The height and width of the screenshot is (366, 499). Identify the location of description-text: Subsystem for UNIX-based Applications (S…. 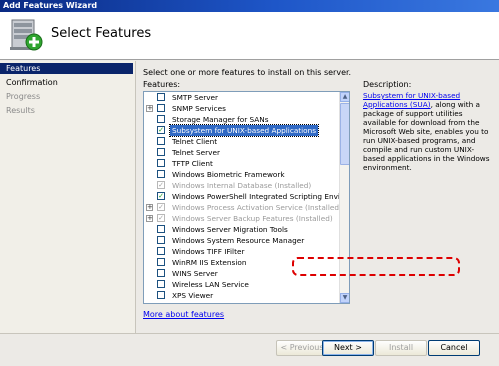
(428, 131).